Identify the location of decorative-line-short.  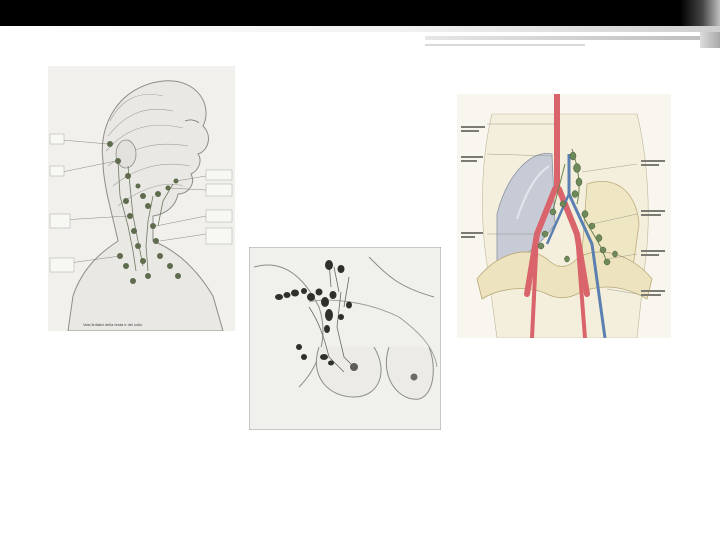
(505, 45).